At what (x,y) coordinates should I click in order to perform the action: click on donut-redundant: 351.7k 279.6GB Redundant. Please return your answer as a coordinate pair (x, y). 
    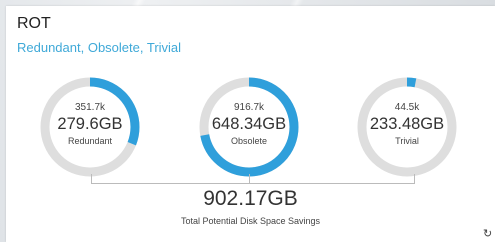
    Looking at the image, I should click on (90, 127).